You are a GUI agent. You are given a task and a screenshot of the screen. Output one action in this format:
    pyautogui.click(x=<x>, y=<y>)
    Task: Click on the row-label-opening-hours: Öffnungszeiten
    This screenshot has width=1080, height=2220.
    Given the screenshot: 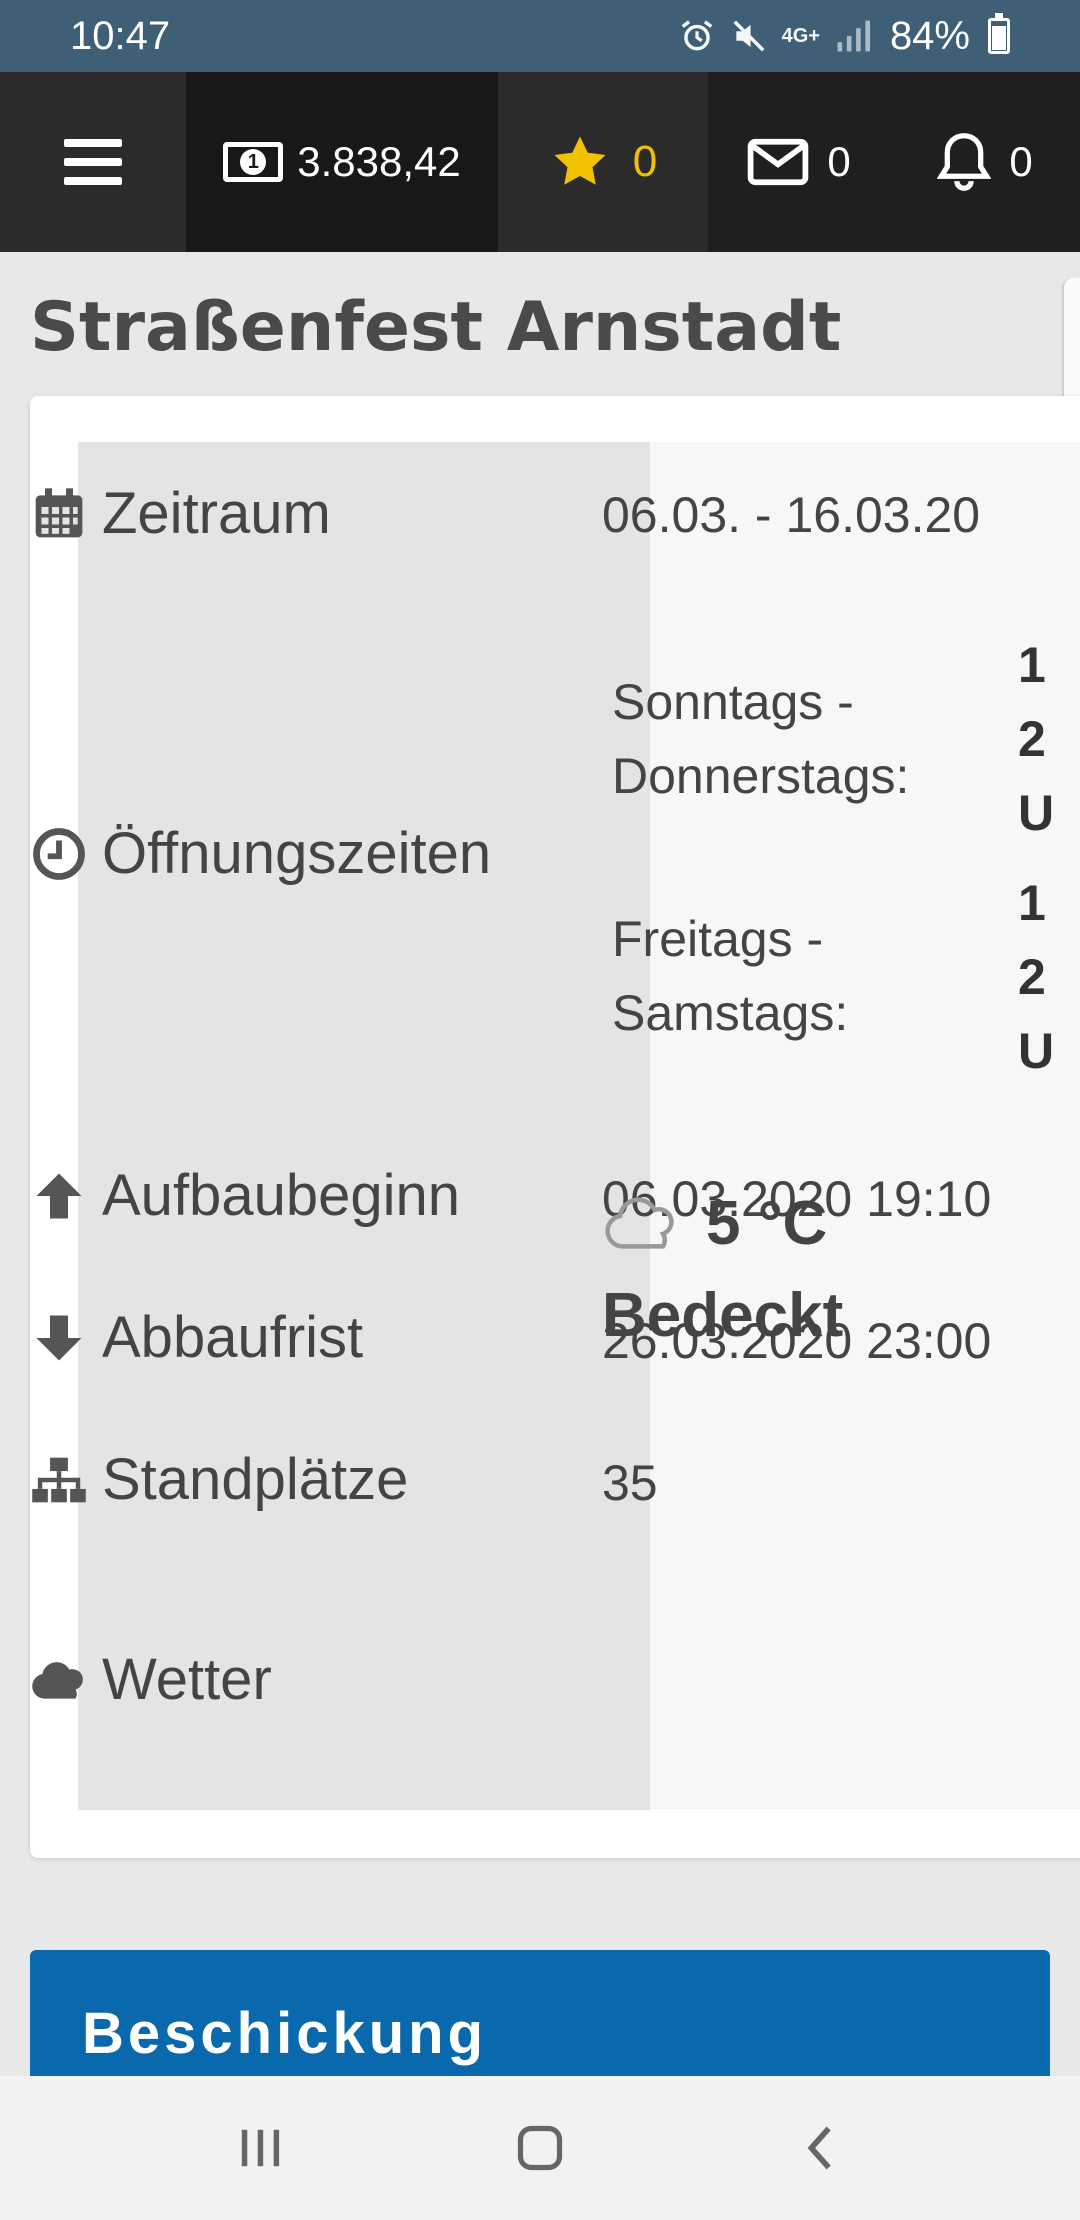 What is the action you would take?
    pyautogui.click(x=260, y=853)
    